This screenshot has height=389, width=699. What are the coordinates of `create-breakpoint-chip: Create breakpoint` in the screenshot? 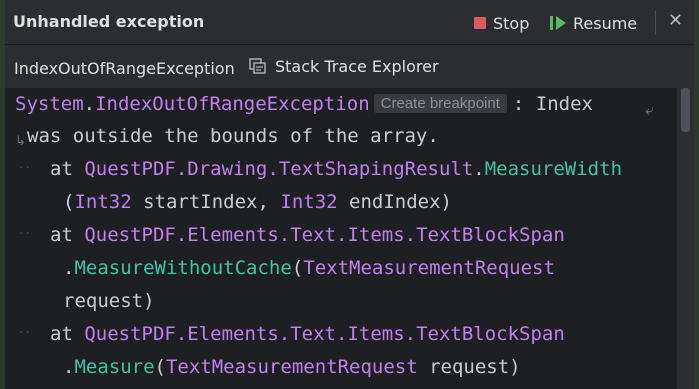 It's located at (440, 103).